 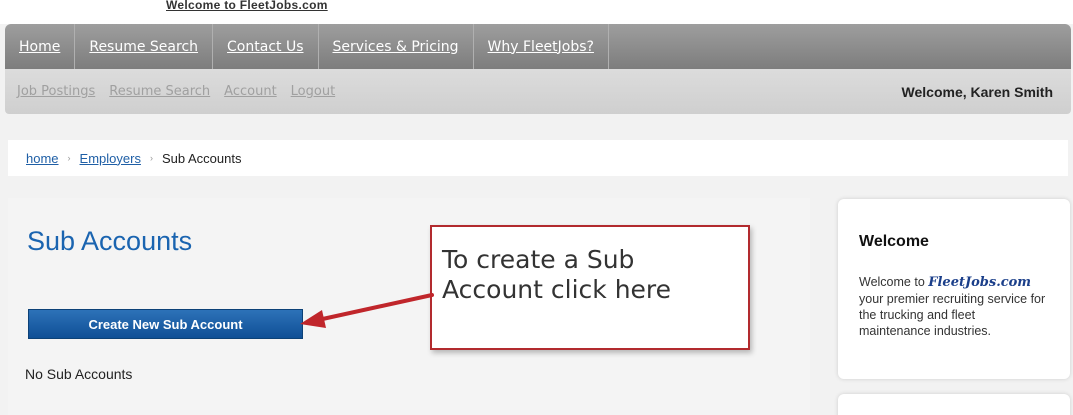 I want to click on nav-why-fleetjobs: Why FleetJobs?, so click(x=541, y=46).